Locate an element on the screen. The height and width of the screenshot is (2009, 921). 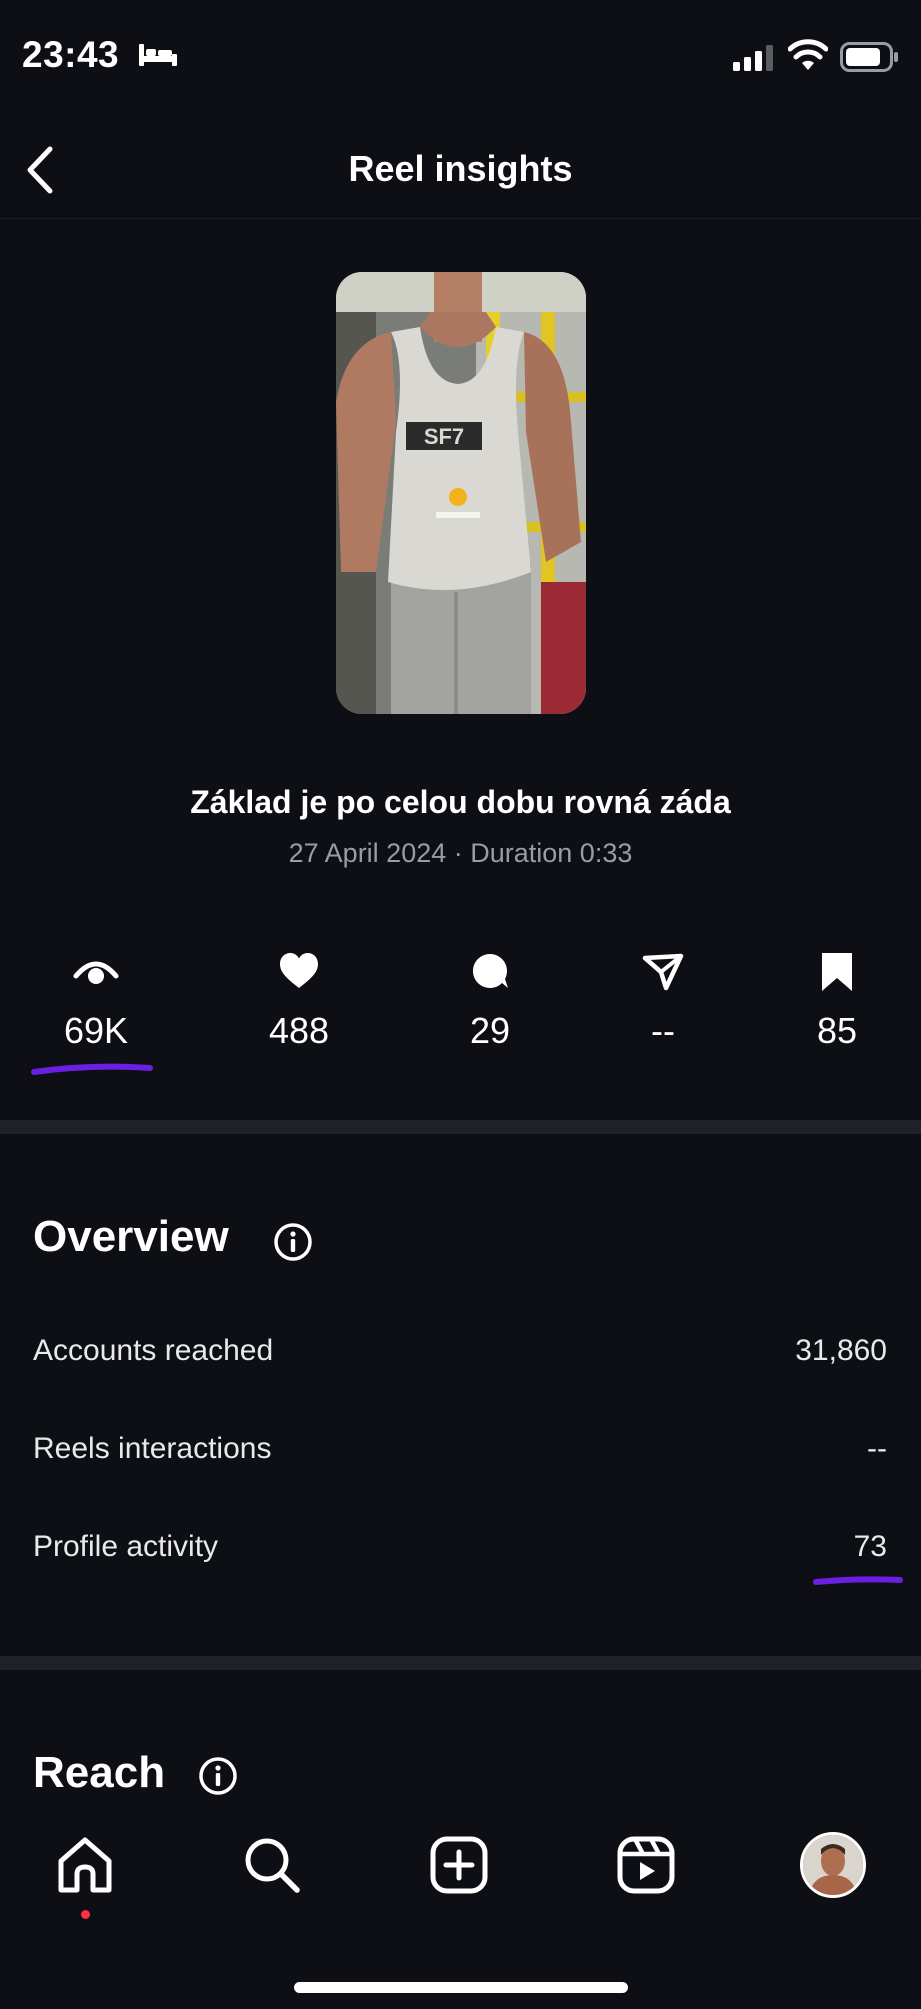
nav-search is located at coordinates (272, 1865).